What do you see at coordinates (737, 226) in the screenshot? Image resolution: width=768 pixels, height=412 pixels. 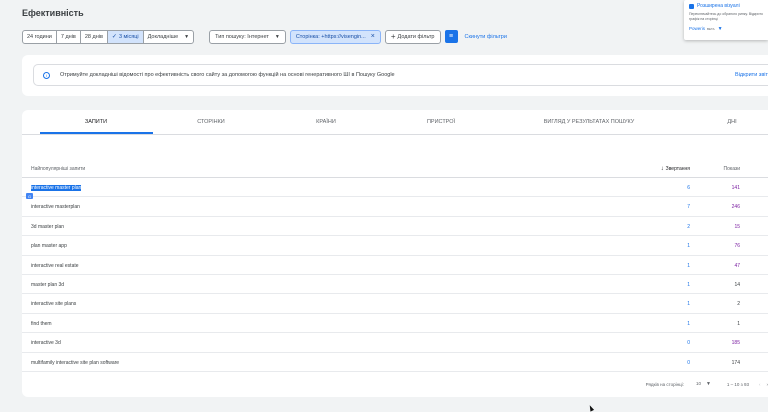 I see `impressions-cell: 15` at bounding box center [737, 226].